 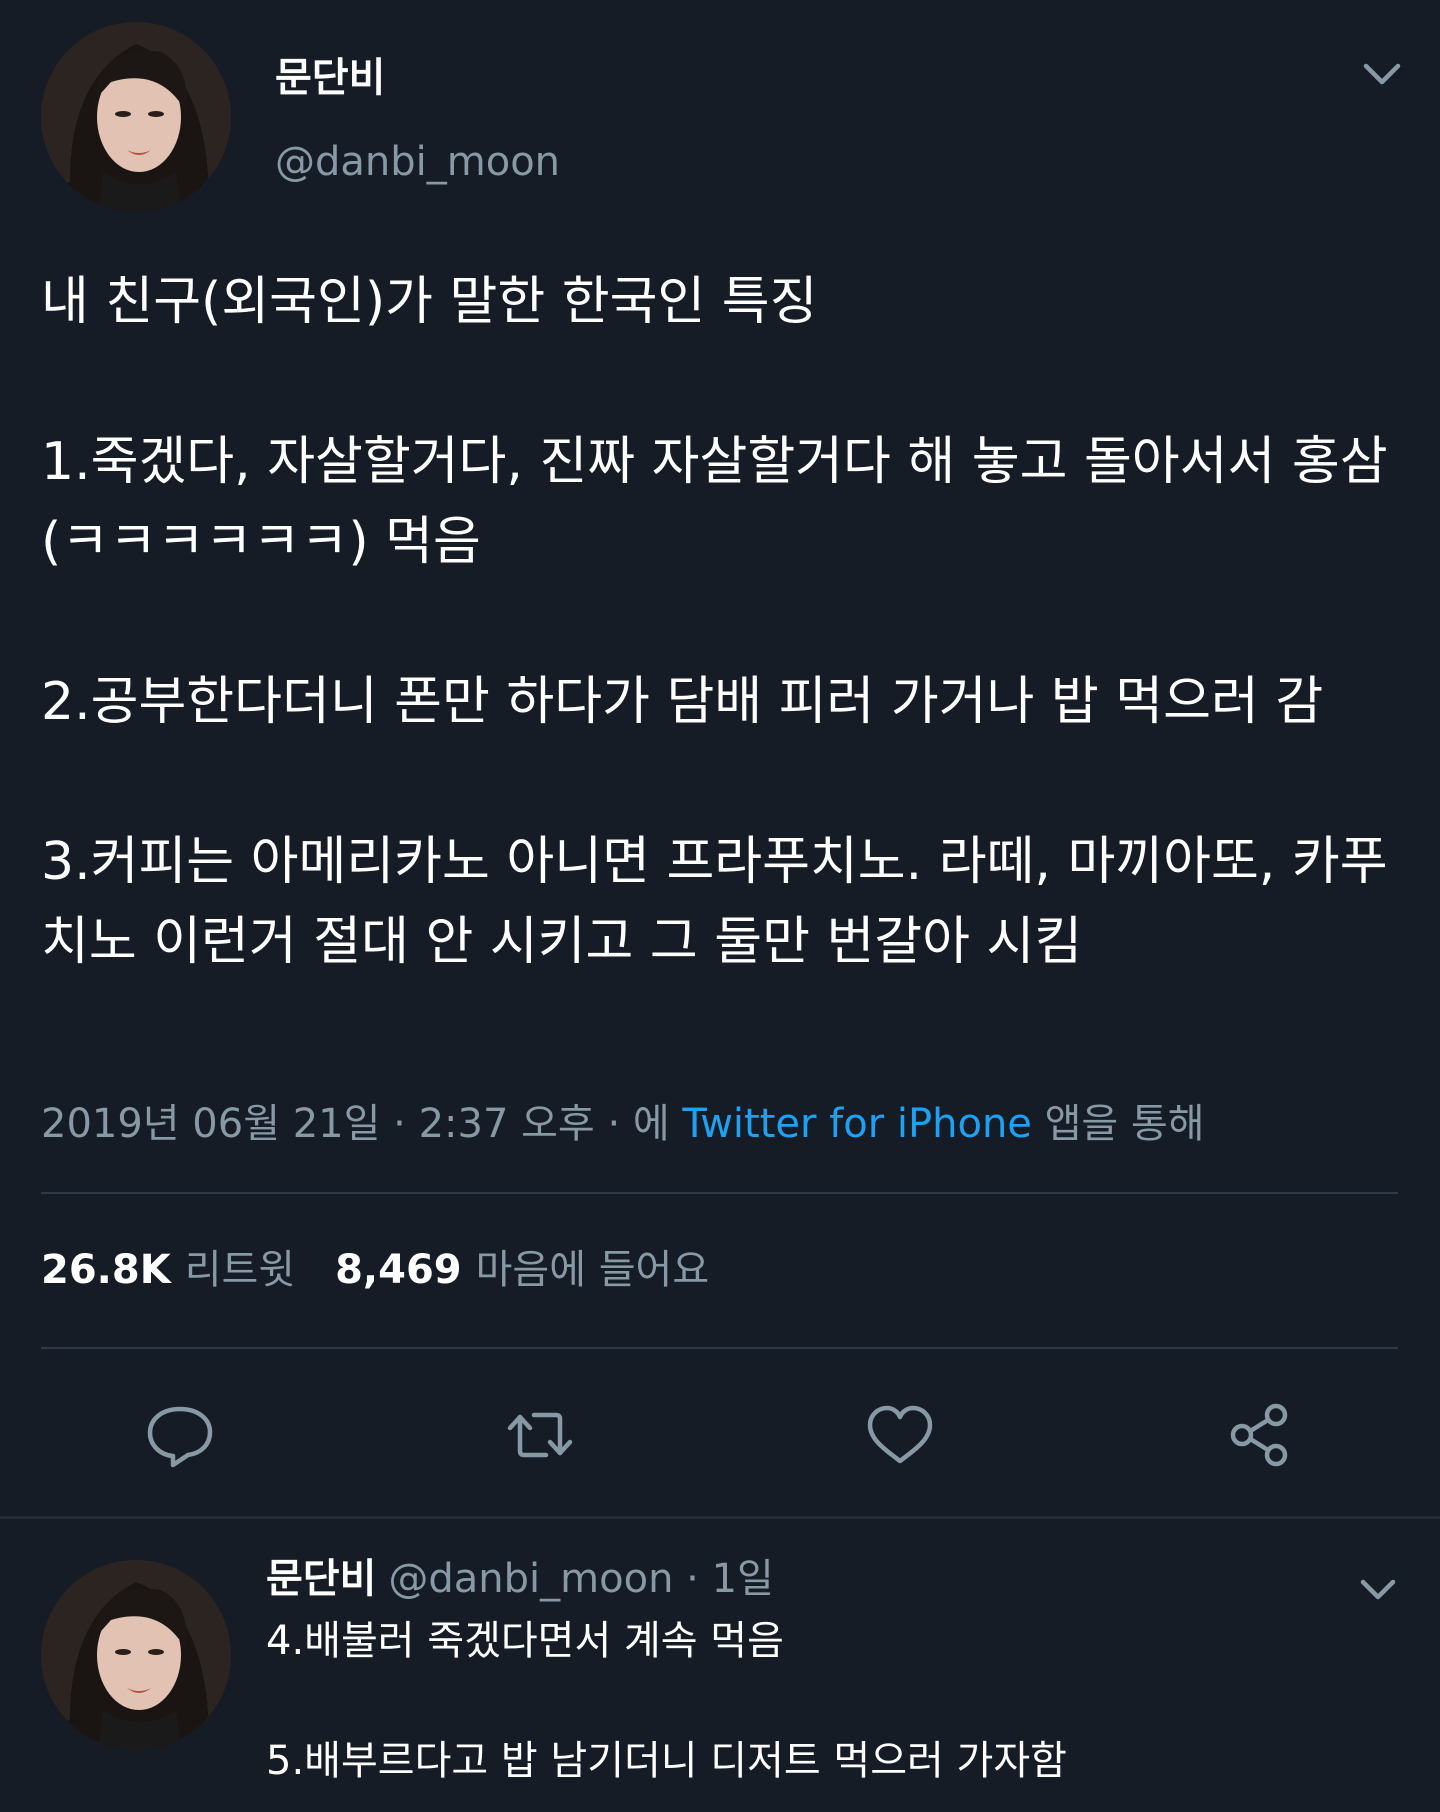 I want to click on retweet-button, so click(x=540, y=1435).